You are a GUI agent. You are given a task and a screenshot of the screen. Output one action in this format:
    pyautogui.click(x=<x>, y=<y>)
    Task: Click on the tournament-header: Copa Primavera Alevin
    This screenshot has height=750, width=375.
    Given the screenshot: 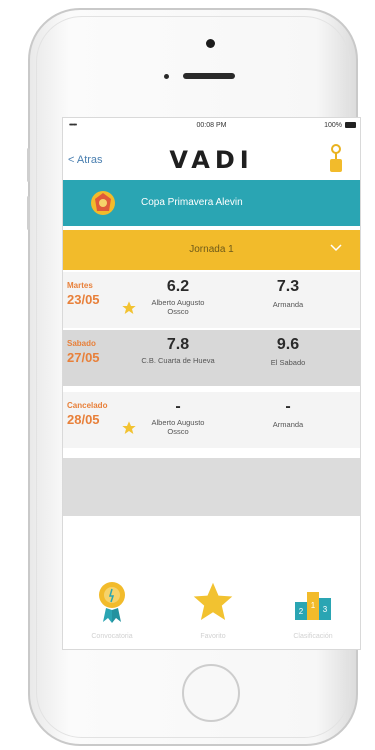 What is the action you would take?
    pyautogui.click(x=211, y=203)
    